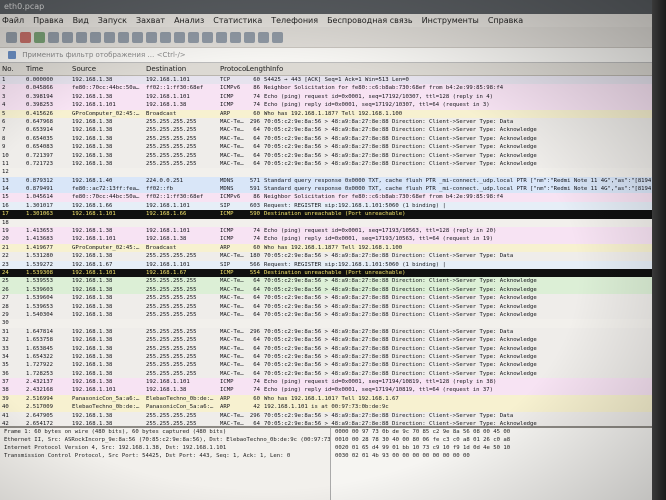 This screenshot has height=500, width=666. Describe the element at coordinates (13, 20) in the screenshot. I see `menu-file: Файл` at that location.